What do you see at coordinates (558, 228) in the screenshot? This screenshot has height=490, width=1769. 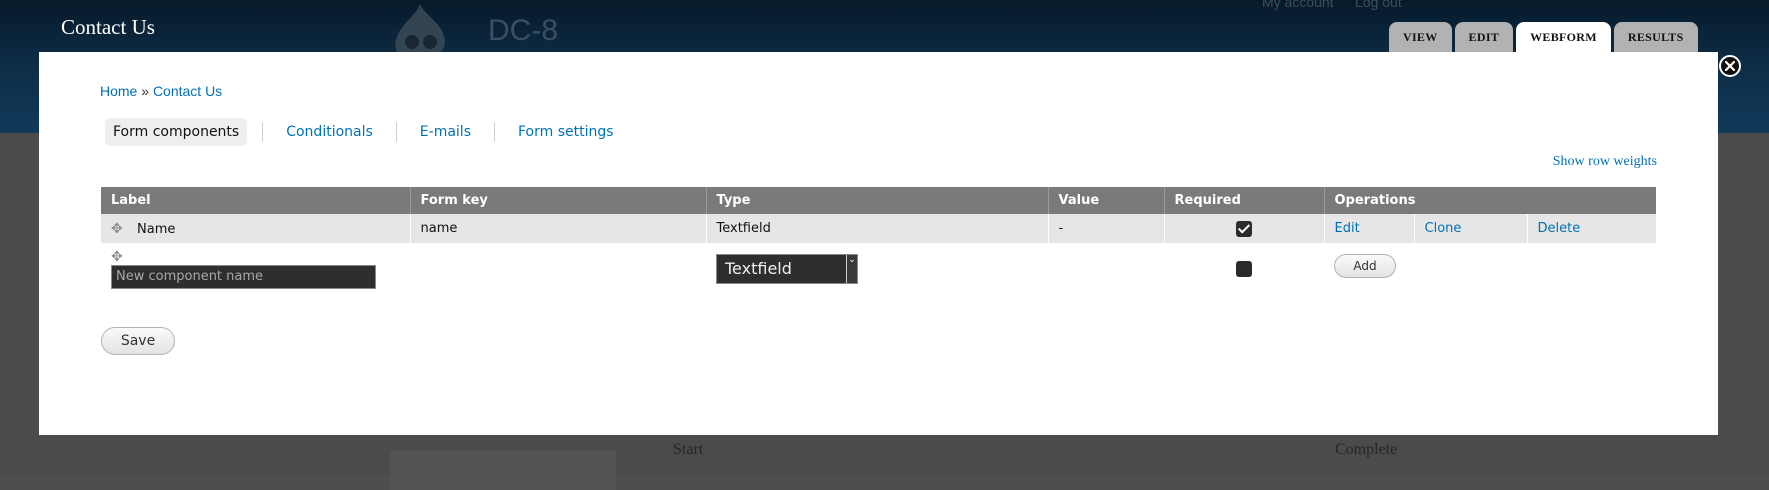 I see `cell-form-key: name` at bounding box center [558, 228].